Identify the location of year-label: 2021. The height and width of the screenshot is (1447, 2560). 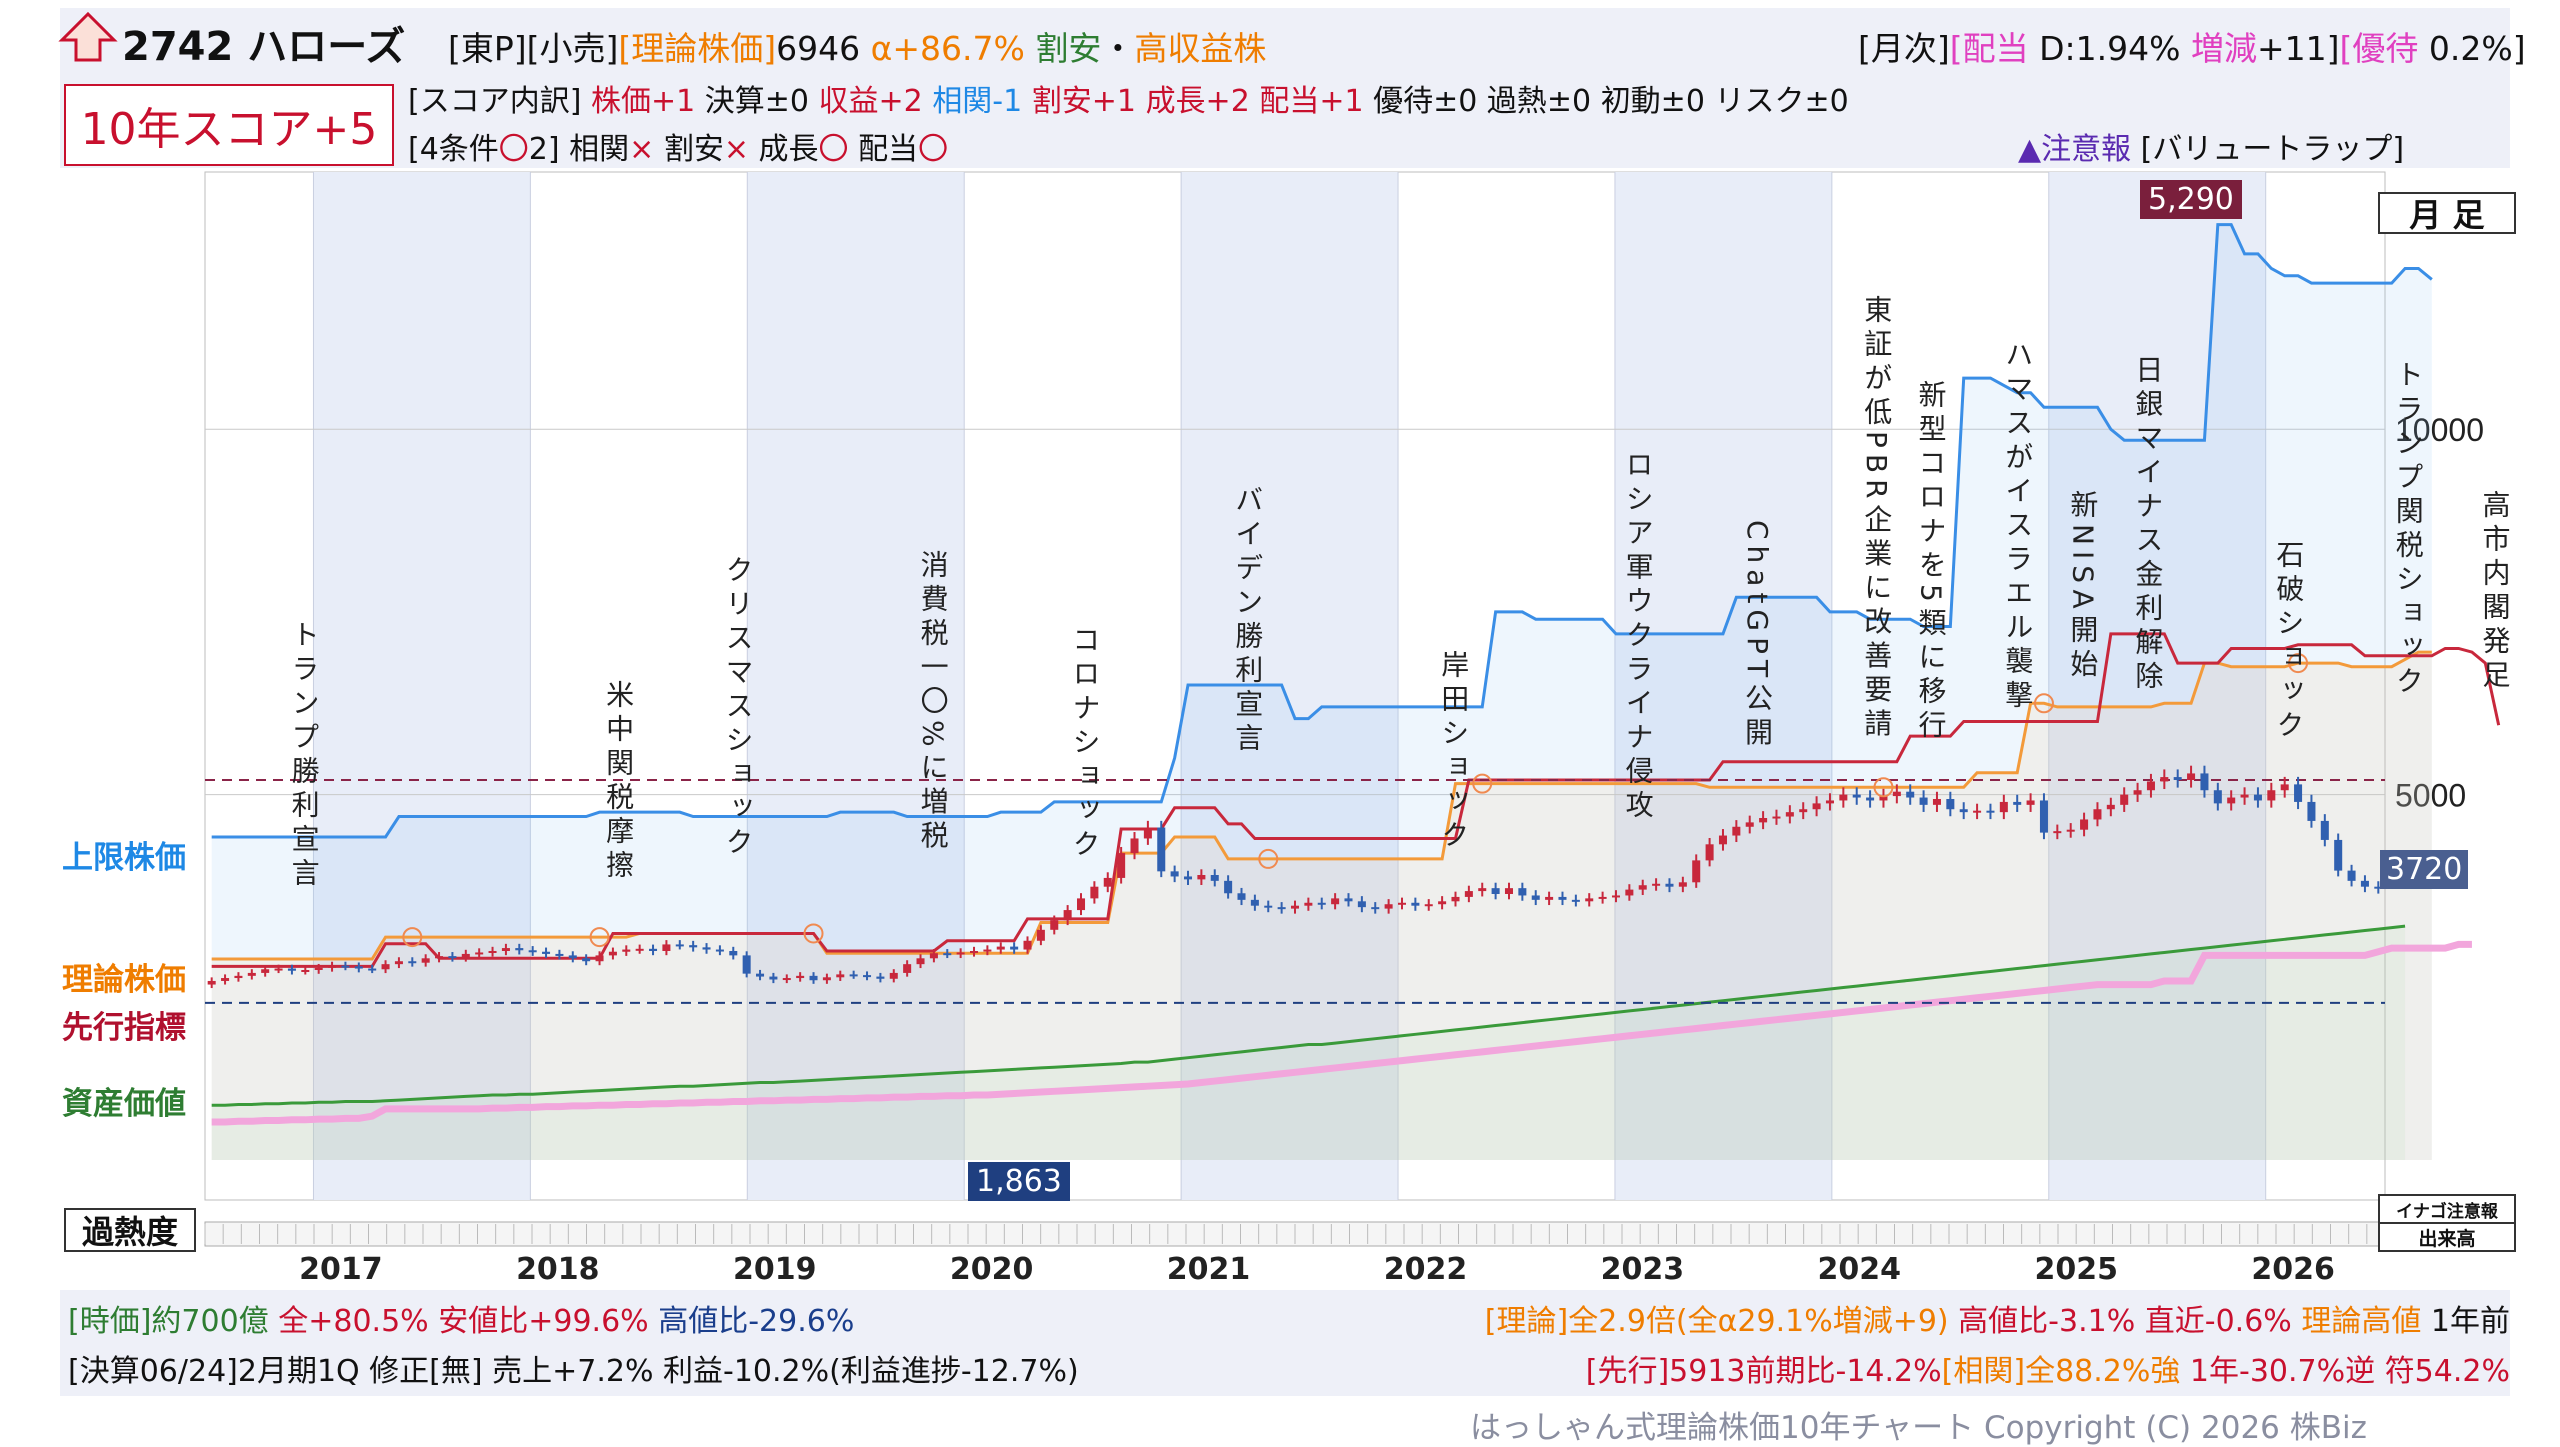
(1208, 1269).